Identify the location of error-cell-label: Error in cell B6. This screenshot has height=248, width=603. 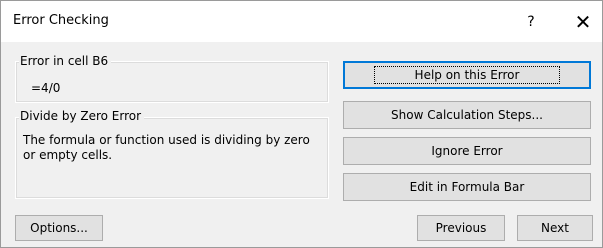
(65, 61).